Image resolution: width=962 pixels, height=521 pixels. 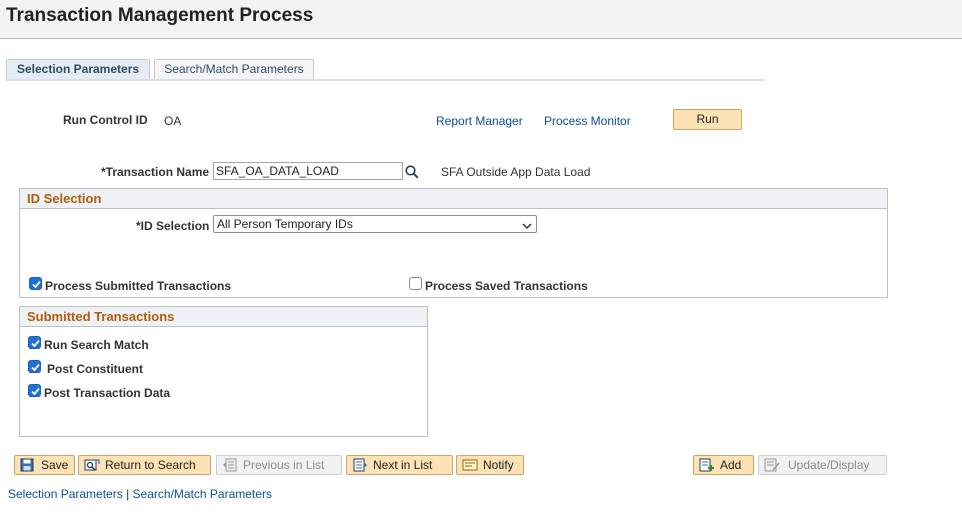 What do you see at coordinates (160, 15) in the screenshot?
I see `page-title: Transaction Management Process` at bounding box center [160, 15].